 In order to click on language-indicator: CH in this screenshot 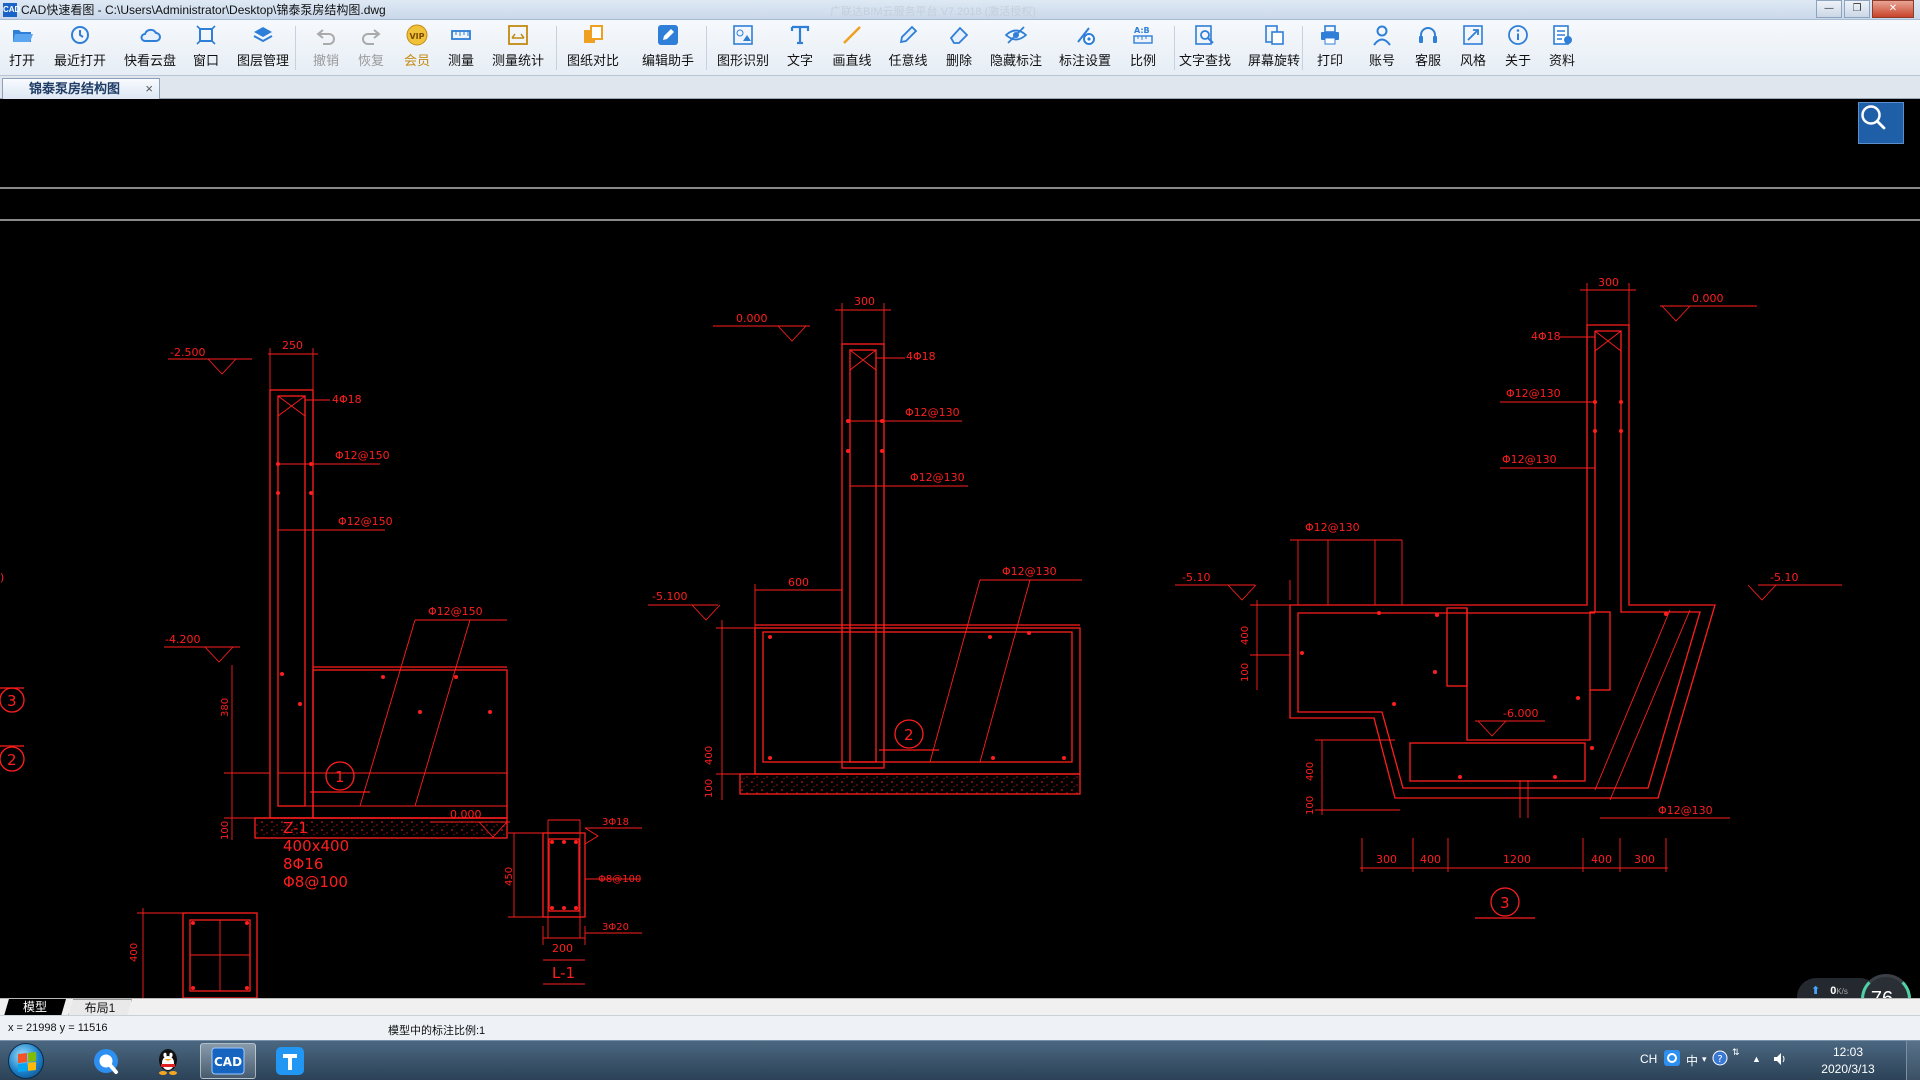, I will do `click(1648, 1059)`.